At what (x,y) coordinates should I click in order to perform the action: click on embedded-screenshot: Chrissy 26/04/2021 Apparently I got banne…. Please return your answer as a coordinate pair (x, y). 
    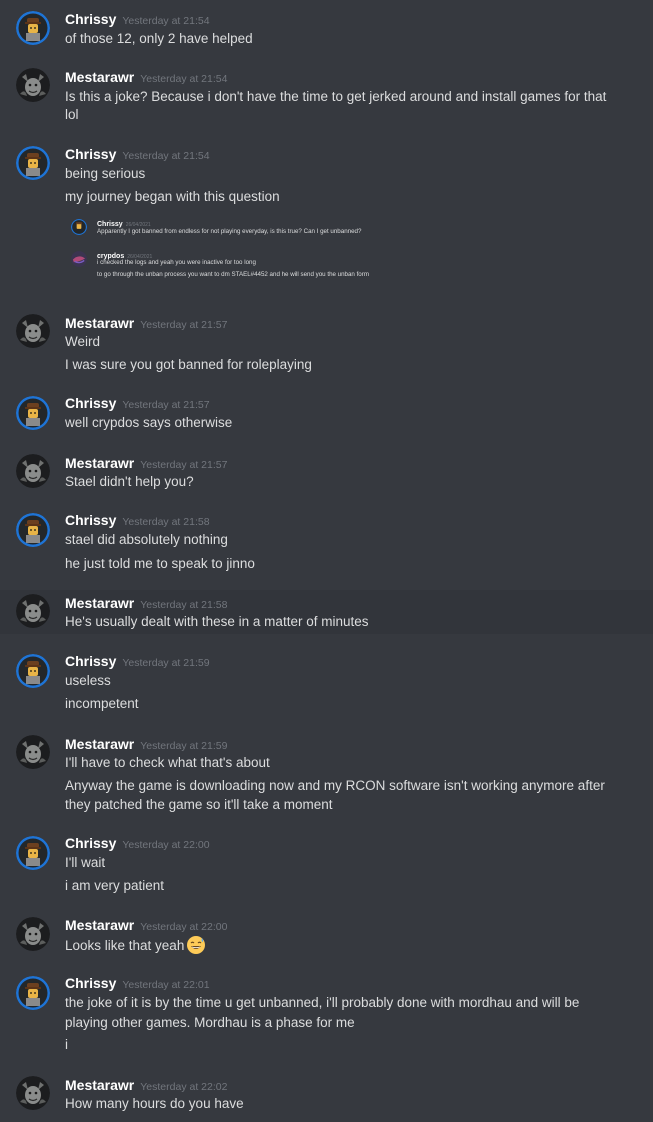
    Looking at the image, I should click on (280, 250).